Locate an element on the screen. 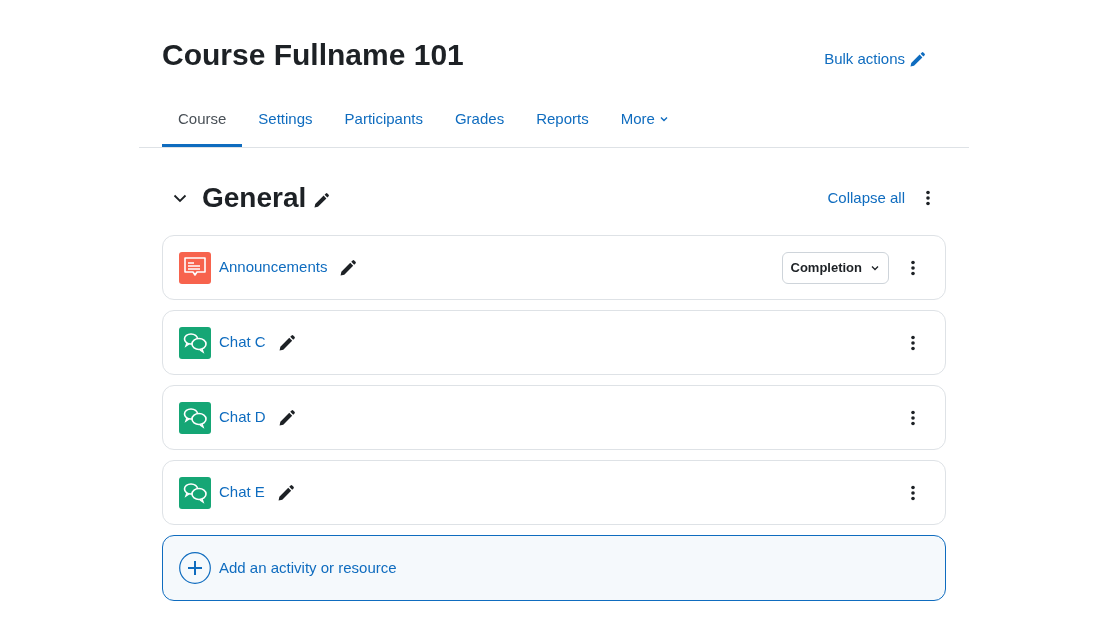  chevron-down-icon is located at coordinates (663, 119).